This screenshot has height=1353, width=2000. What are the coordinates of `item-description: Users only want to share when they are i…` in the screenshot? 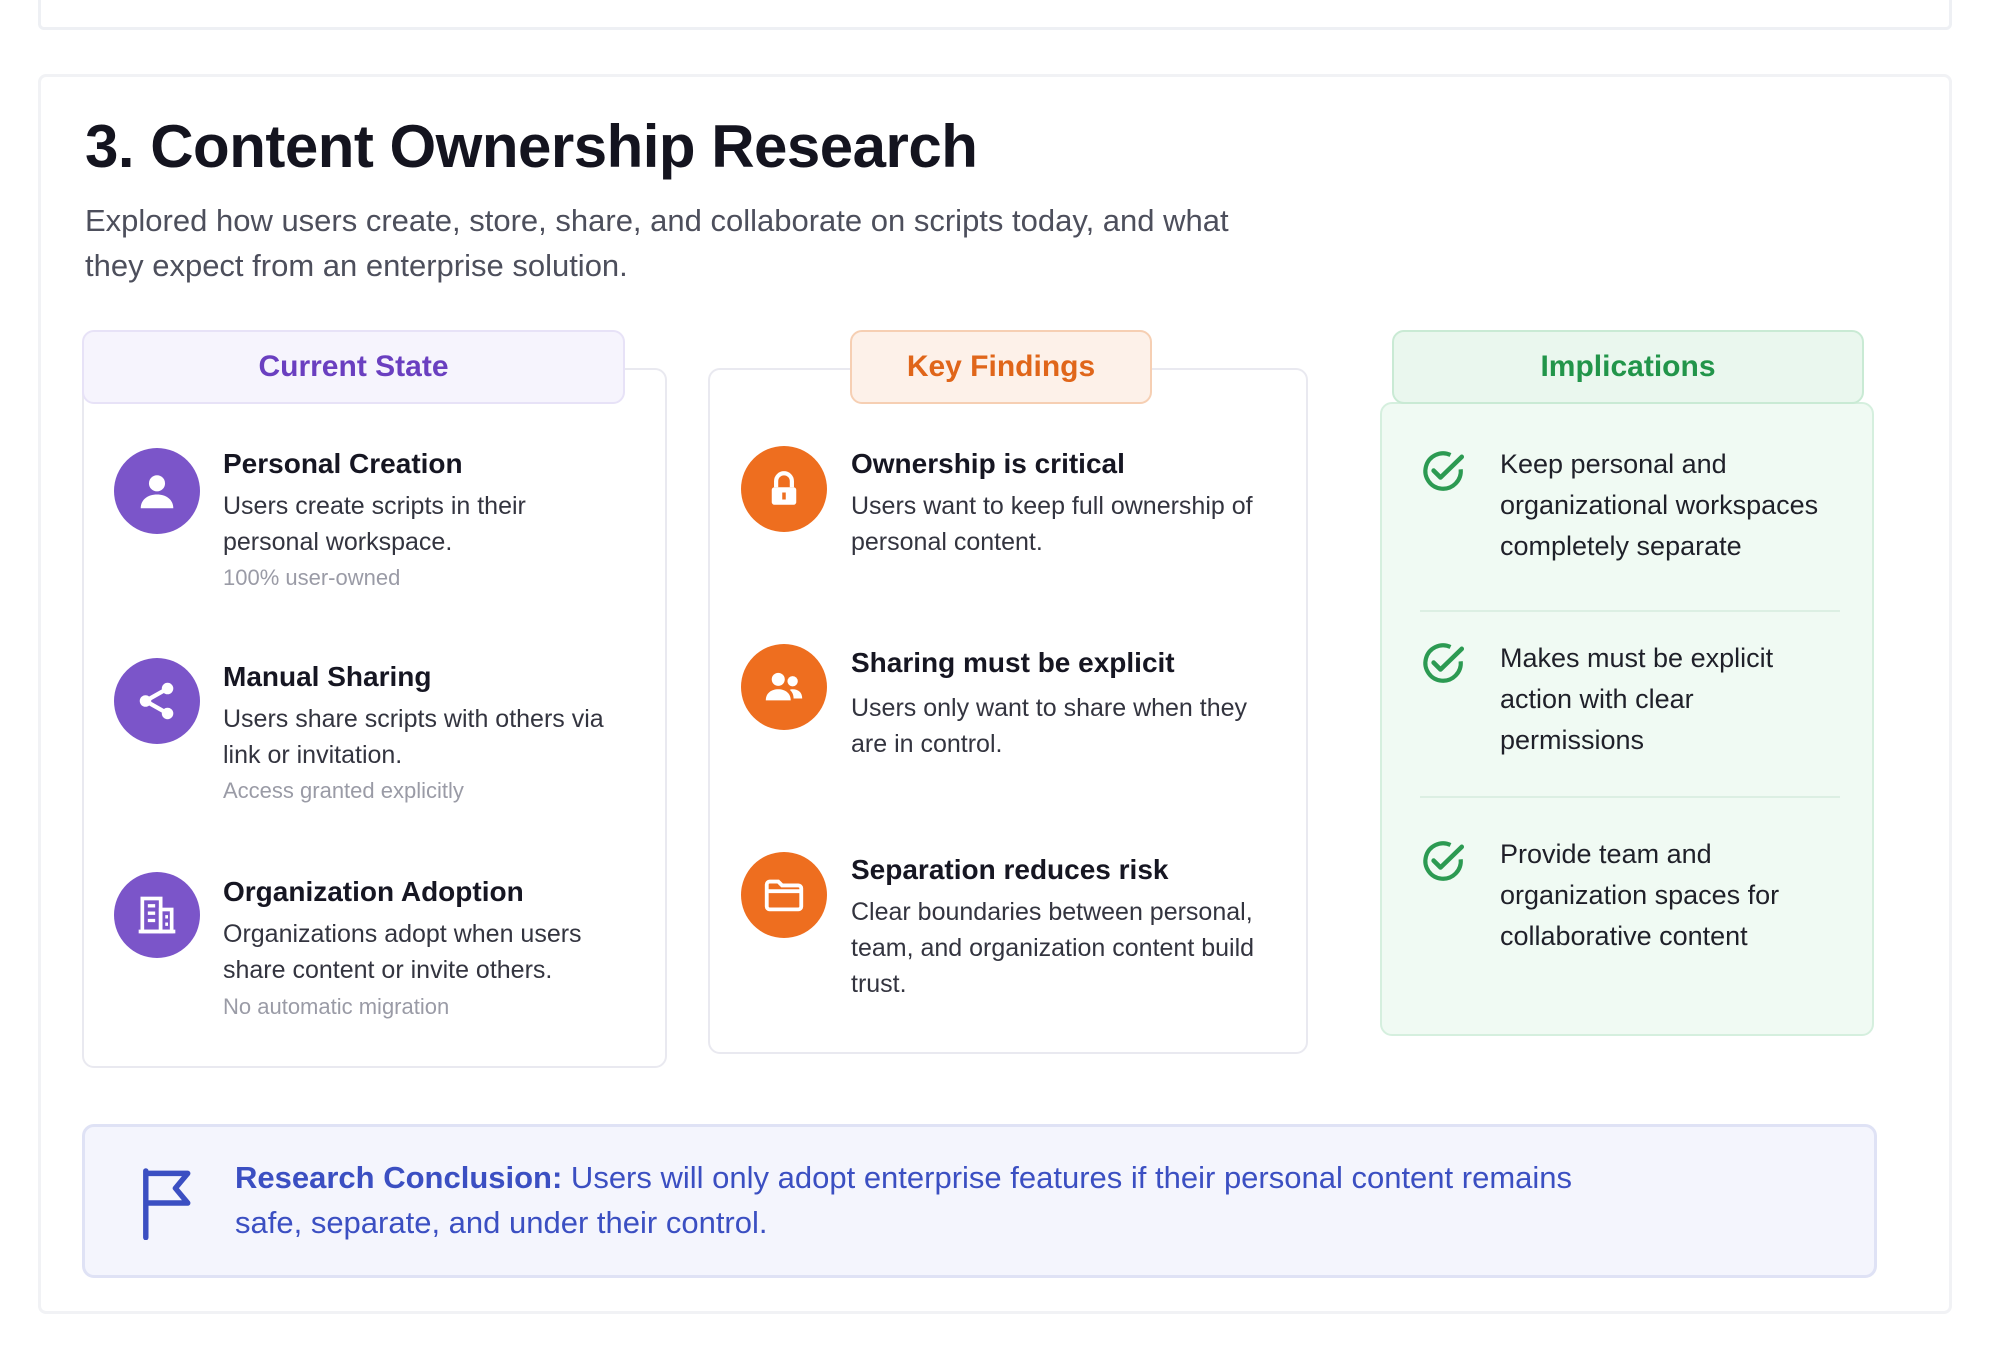 It's located at (1049, 726).